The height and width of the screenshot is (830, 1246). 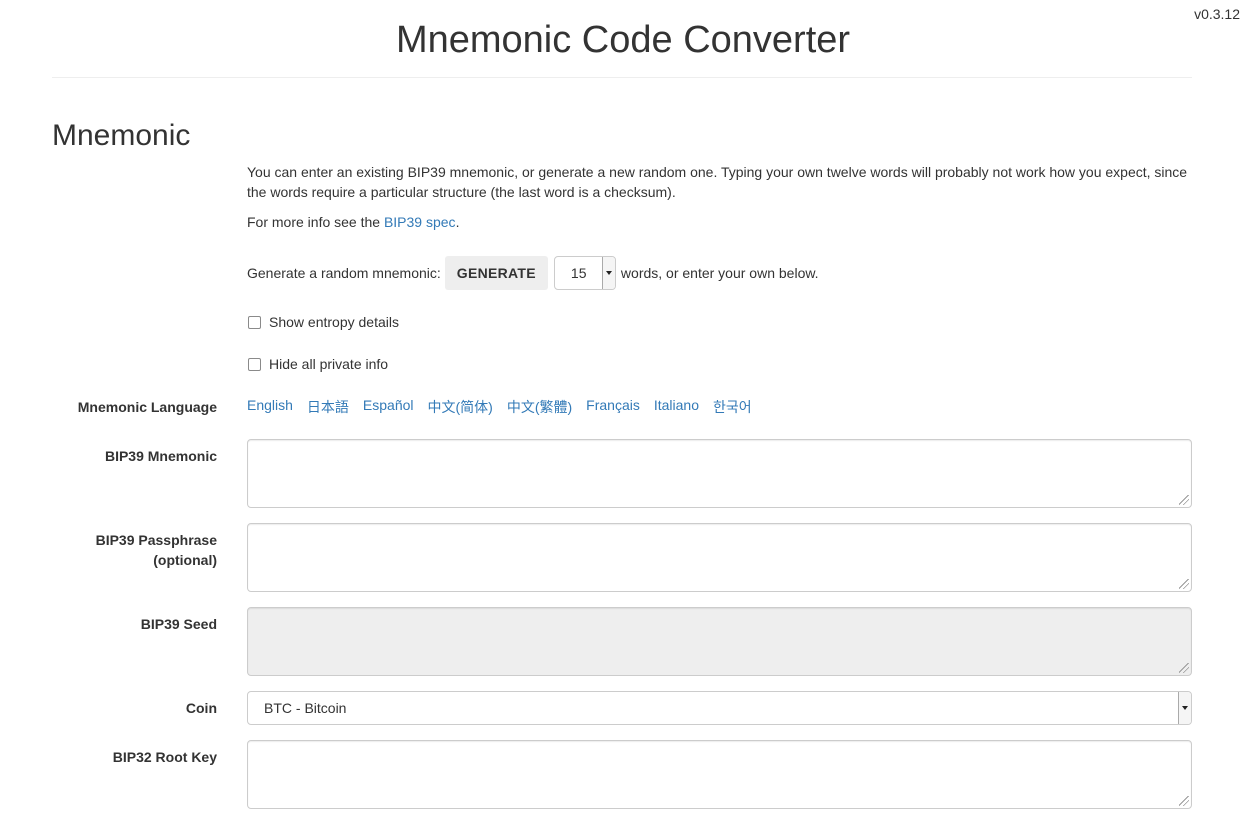 I want to click on coin-label: Coin, so click(x=201, y=708).